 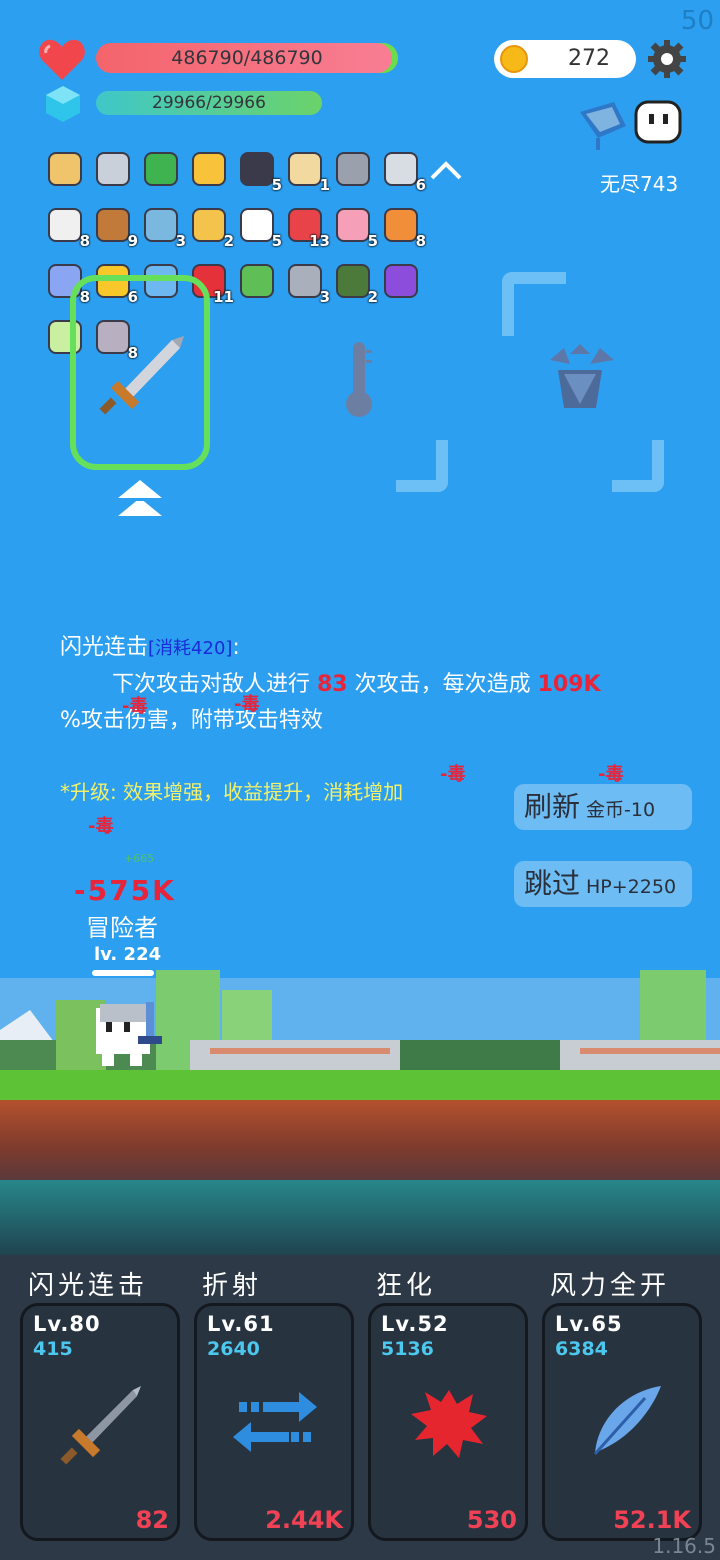 What do you see at coordinates (191, 720) in the screenshot?
I see `skill-desc-line2: %攻击伤害，附带攻击特效` at bounding box center [191, 720].